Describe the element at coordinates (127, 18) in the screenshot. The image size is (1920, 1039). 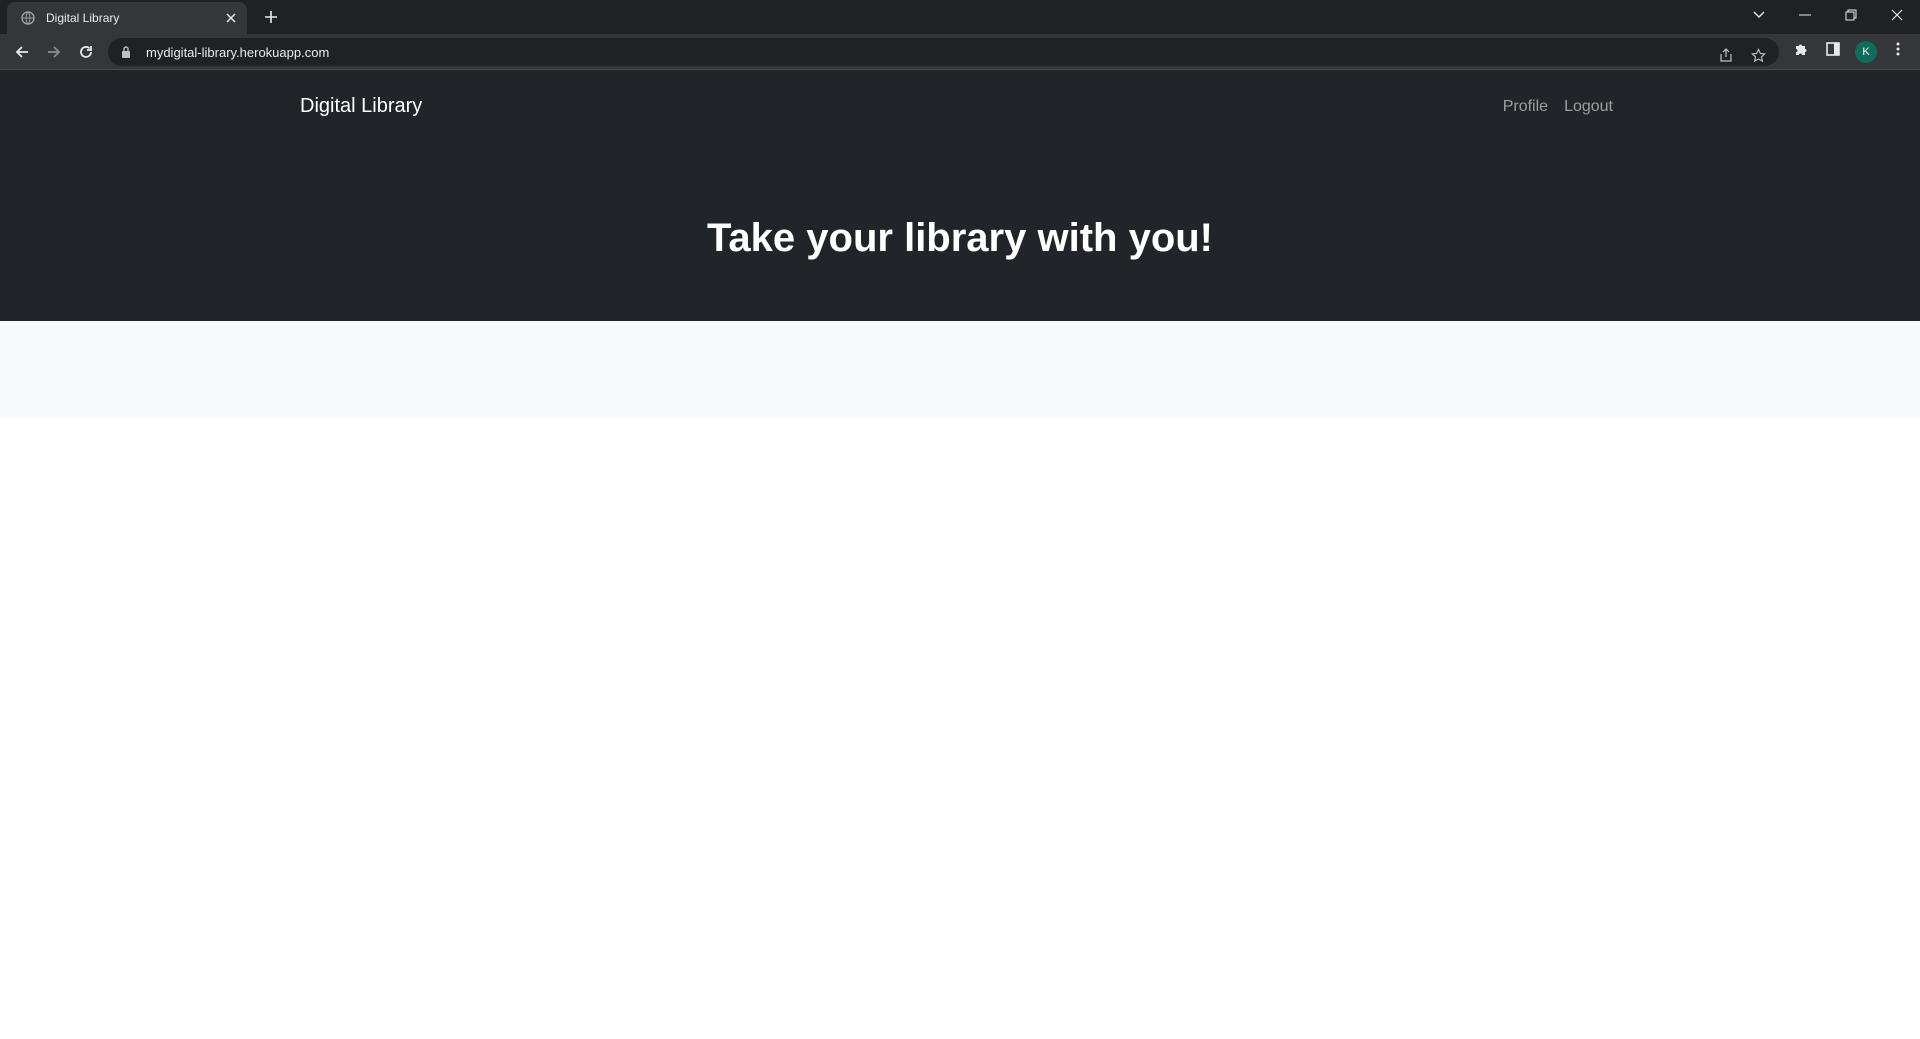
I see `browser-tab: Digital Library` at that location.